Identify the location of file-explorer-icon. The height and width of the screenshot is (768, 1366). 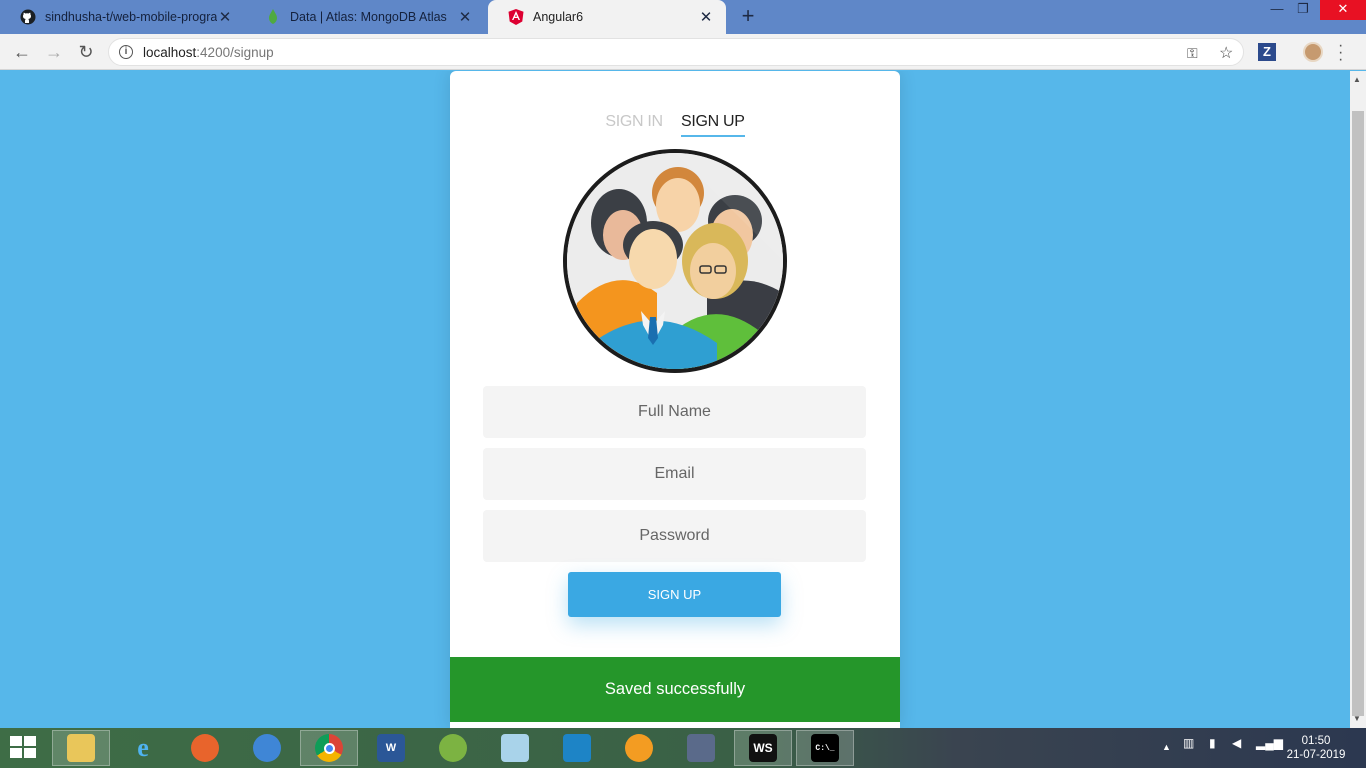
(81, 748).